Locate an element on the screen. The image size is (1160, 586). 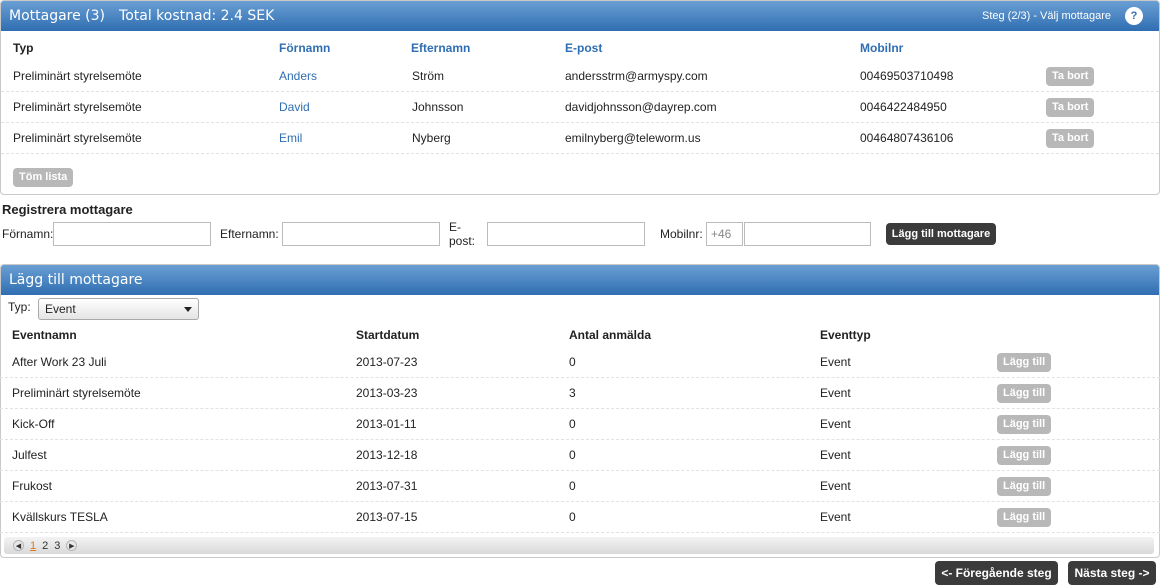
event-start-date: 2013-07-23 is located at coordinates (387, 362).